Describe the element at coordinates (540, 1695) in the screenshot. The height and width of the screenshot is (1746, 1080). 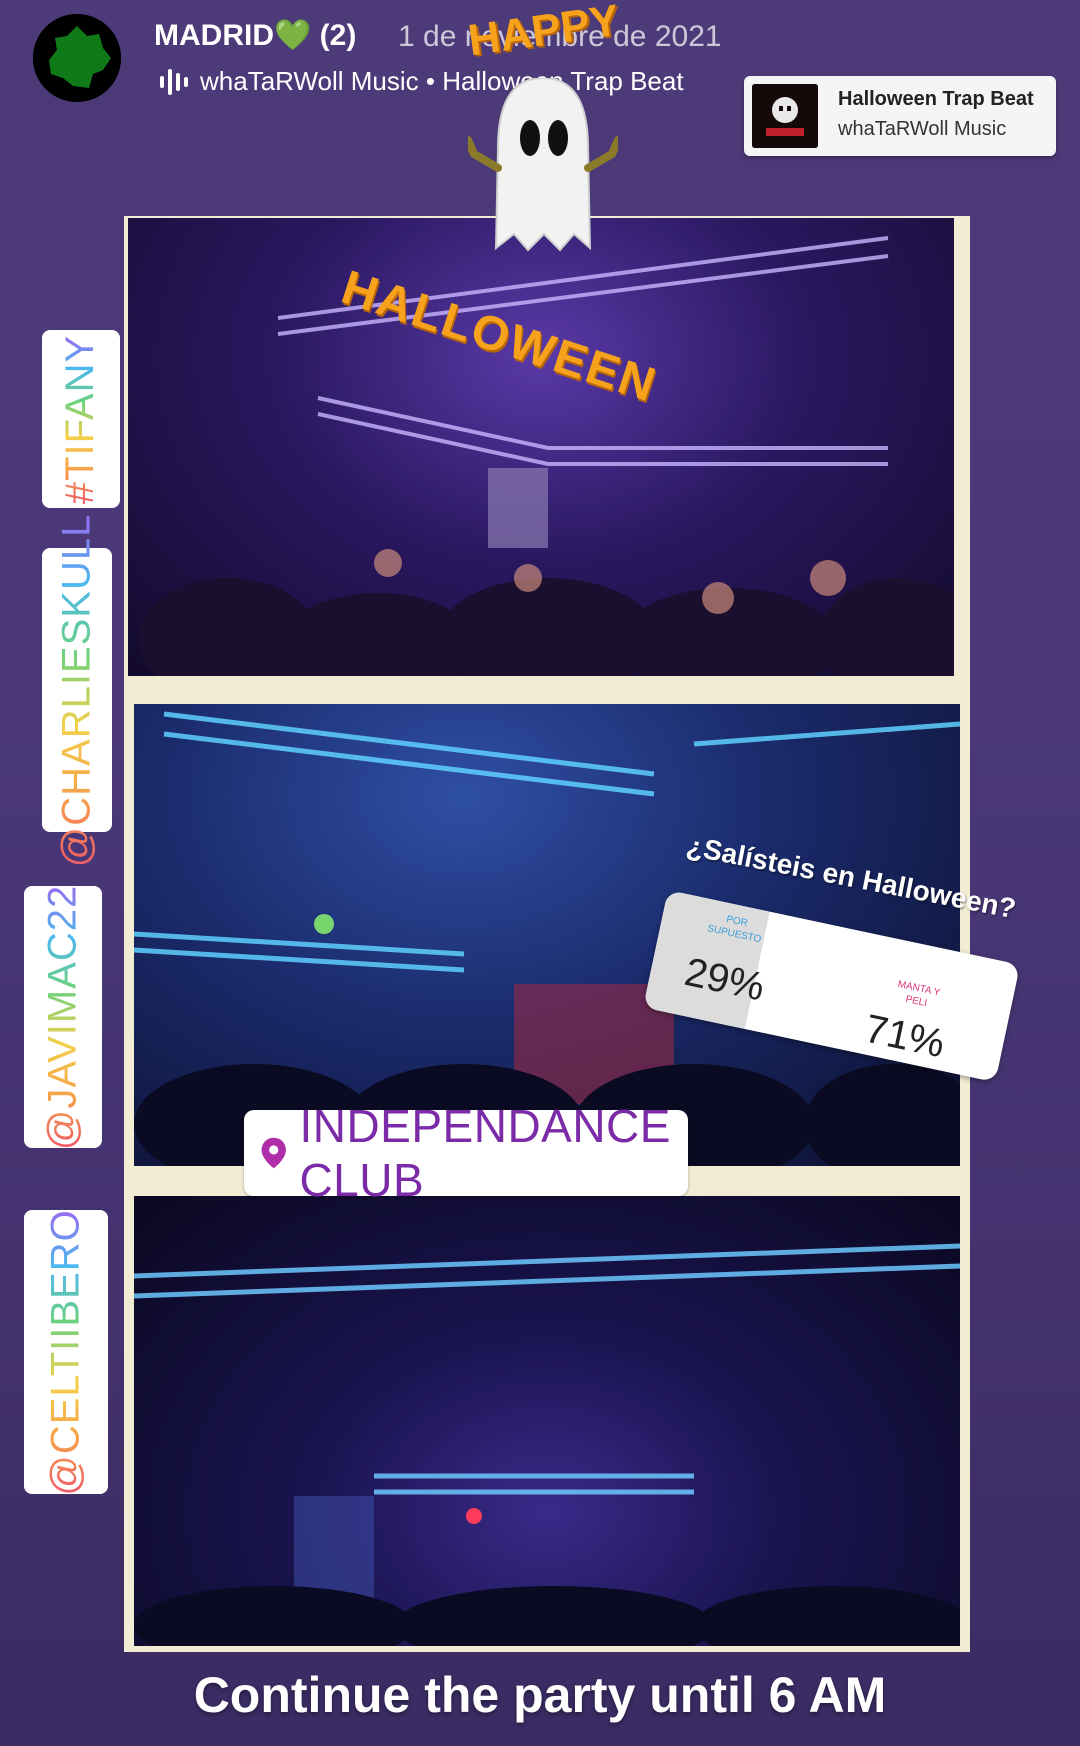
I see `story-caption: Continue the party until 6 AM` at that location.